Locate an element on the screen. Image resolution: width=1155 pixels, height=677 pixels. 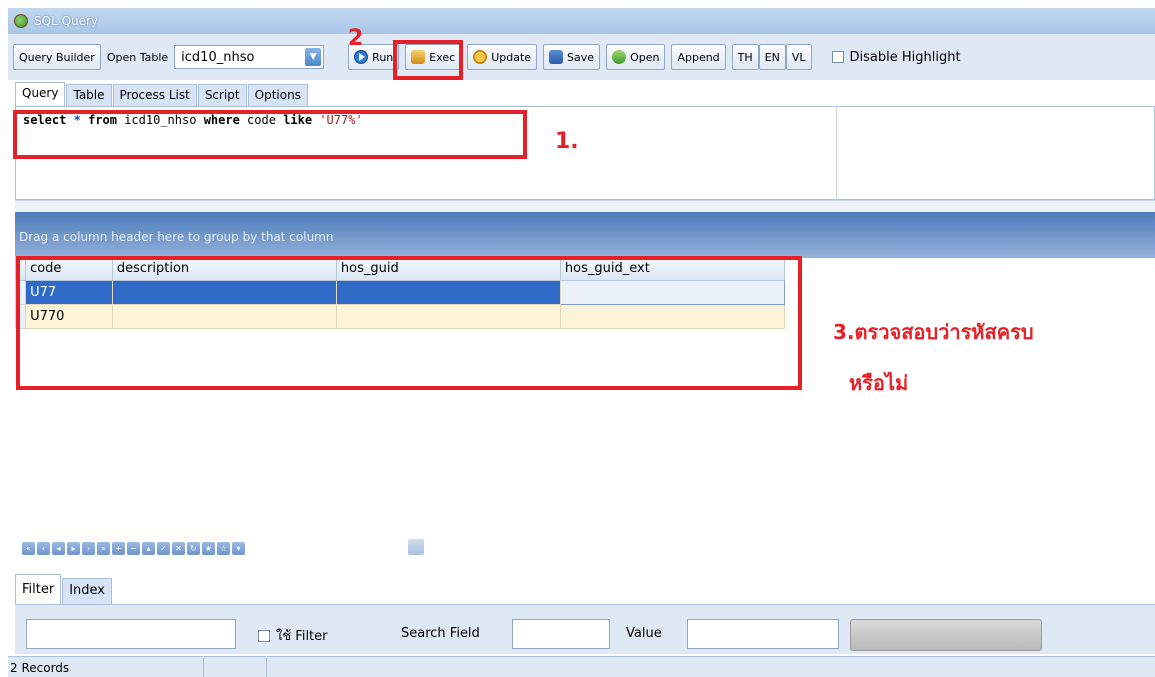
query-tabs: Query Table Process List Script Options is located at coordinates (162, 94).